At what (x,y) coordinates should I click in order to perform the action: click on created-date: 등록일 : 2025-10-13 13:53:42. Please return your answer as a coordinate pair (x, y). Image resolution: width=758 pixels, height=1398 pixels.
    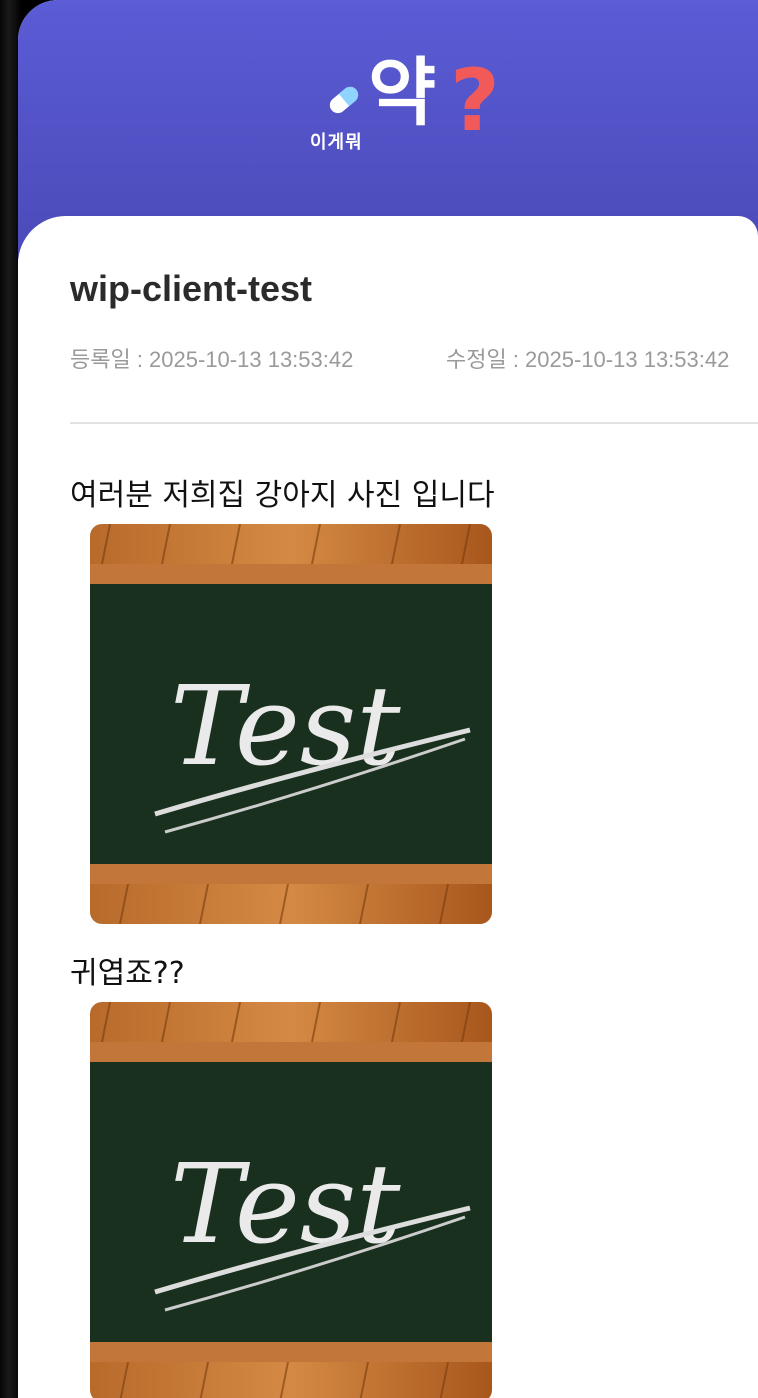
    Looking at the image, I should click on (212, 359).